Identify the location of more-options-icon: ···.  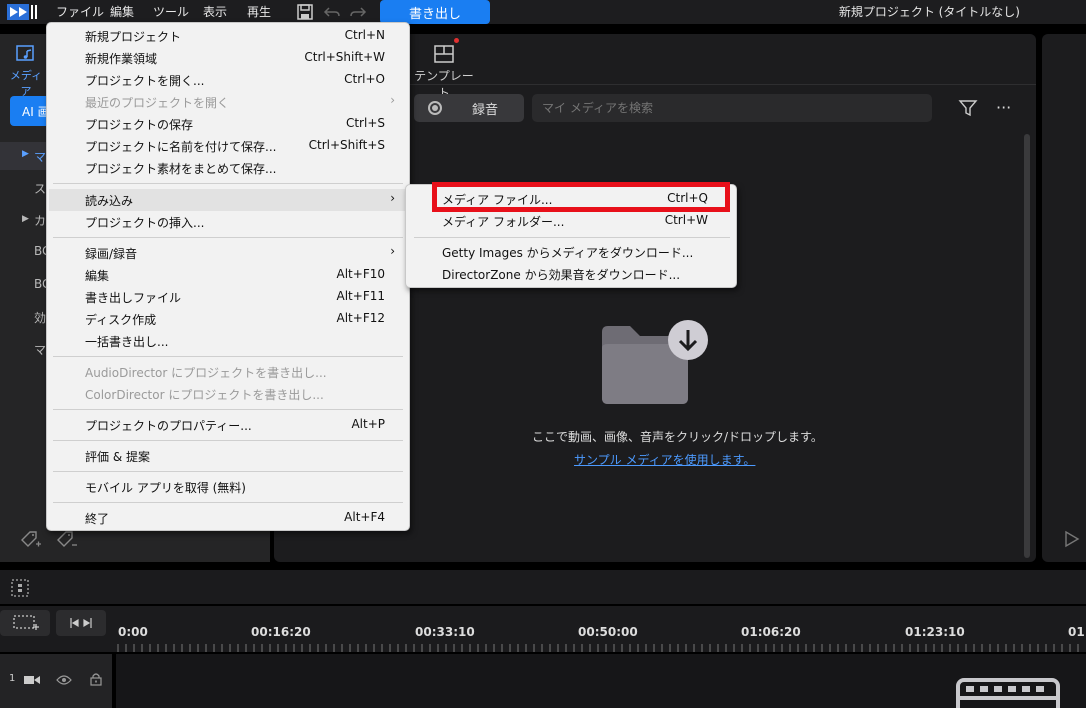
(1003, 107).